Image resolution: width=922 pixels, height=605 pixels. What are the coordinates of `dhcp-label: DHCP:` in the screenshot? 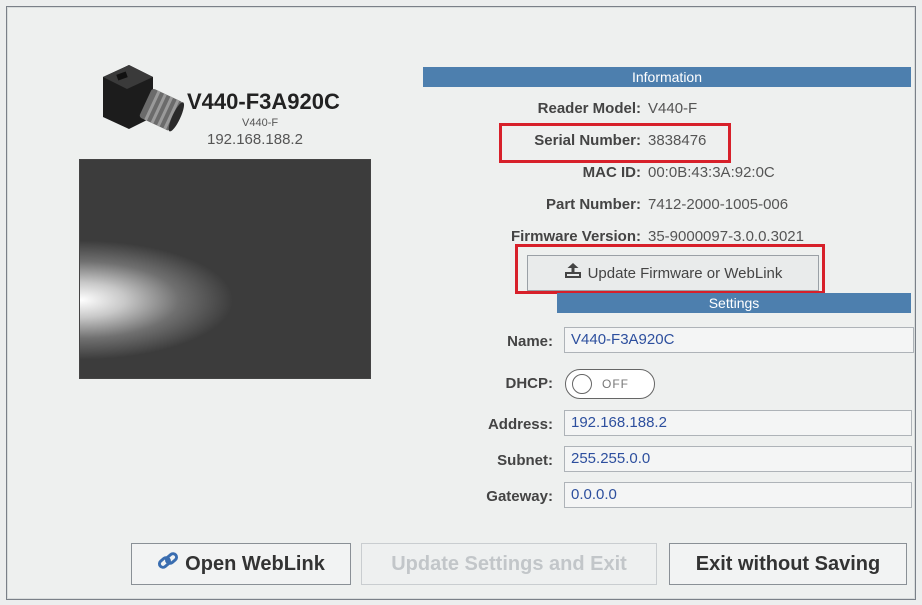 It's located at (529, 383).